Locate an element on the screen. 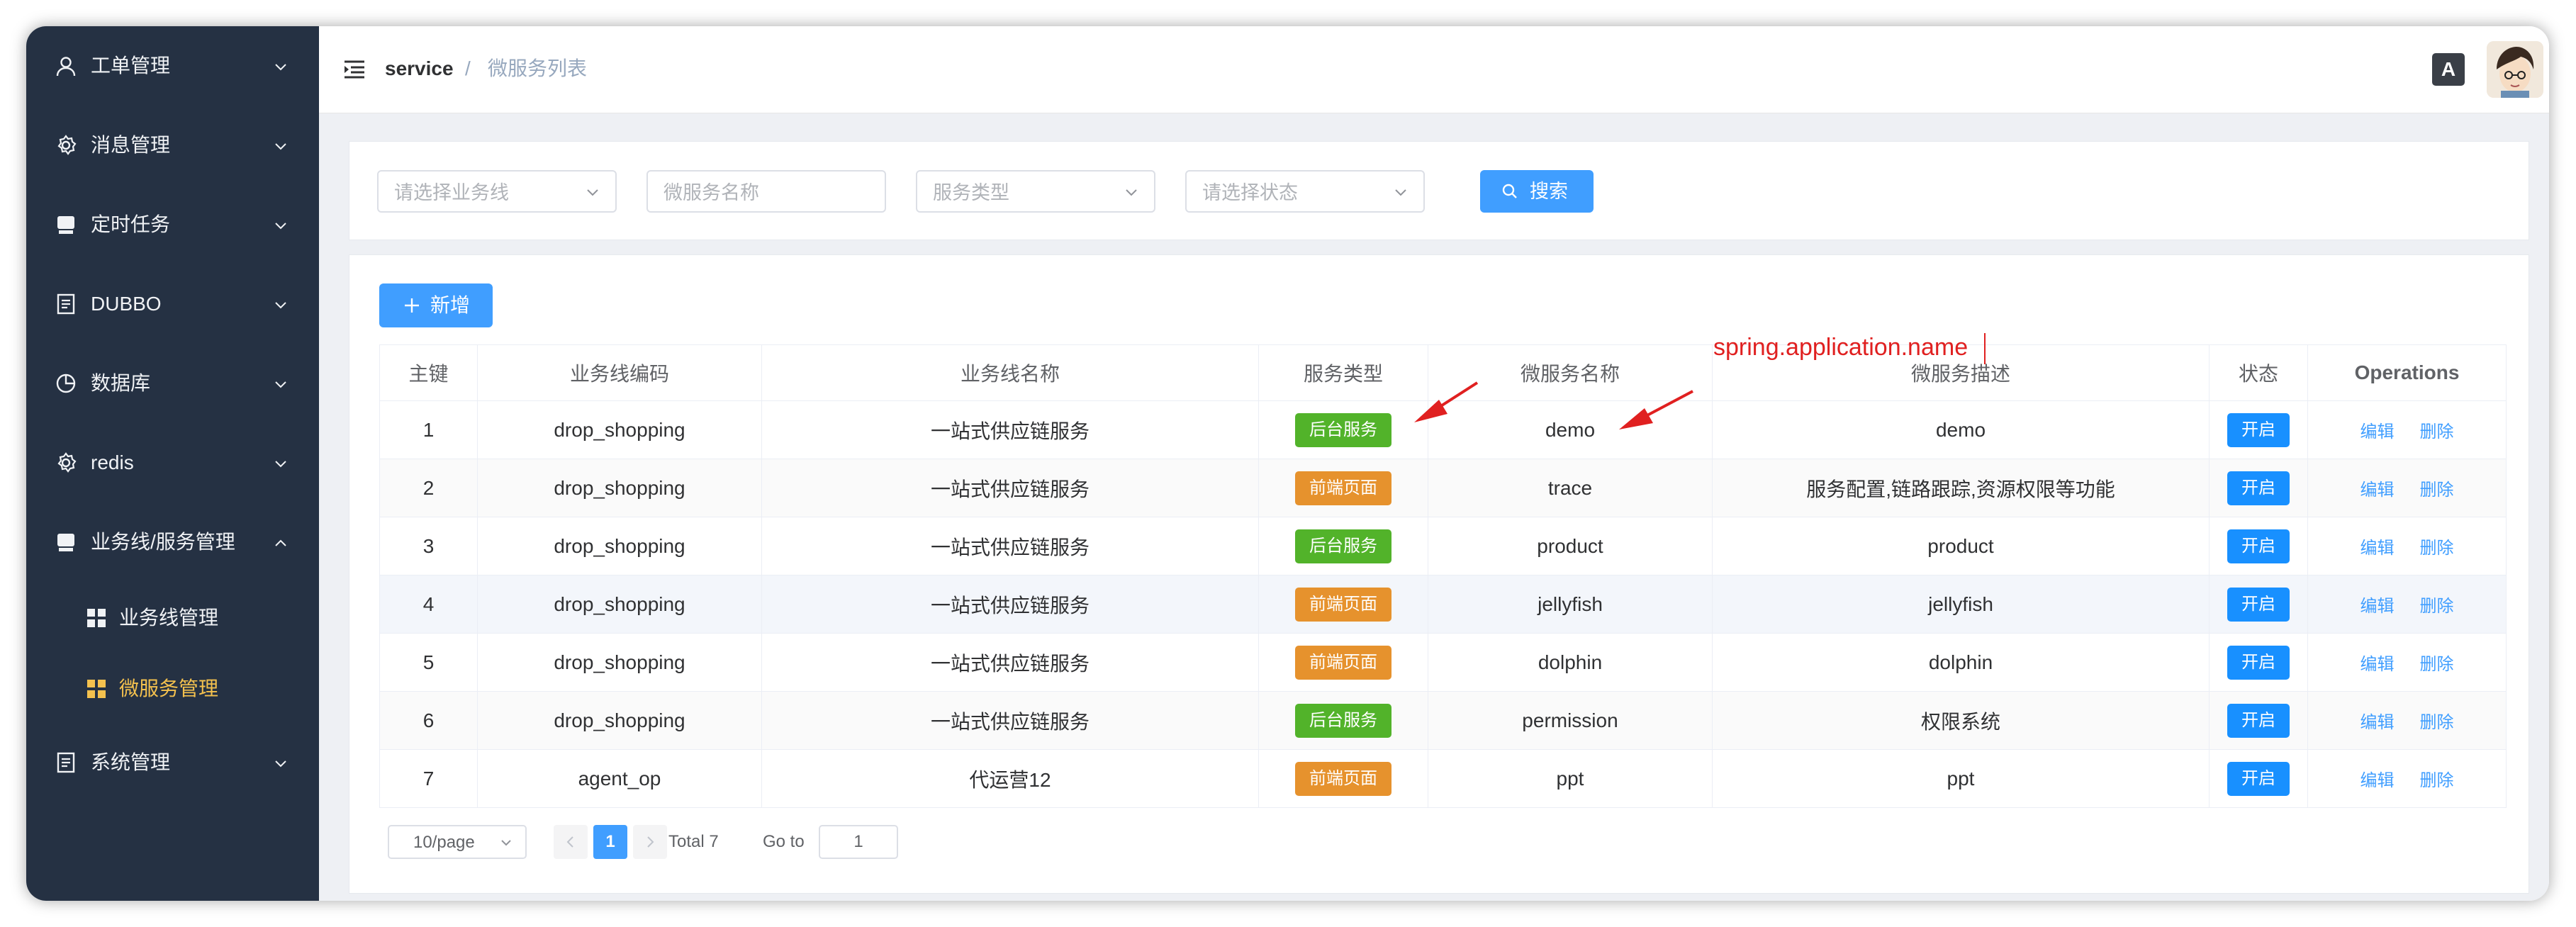 This screenshot has width=2576, height=927. next-page-button is located at coordinates (650, 842).